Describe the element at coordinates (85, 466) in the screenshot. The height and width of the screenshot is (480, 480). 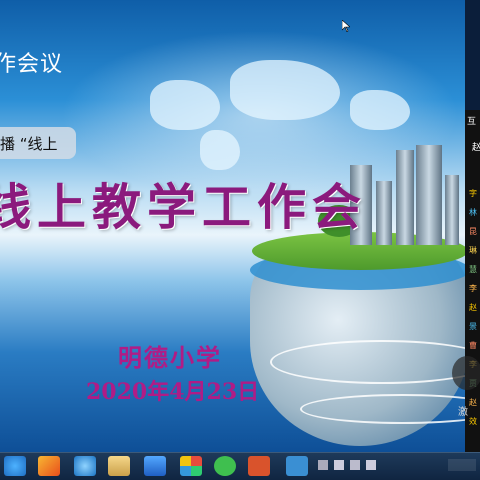
I see `app-swirl-icon` at that location.